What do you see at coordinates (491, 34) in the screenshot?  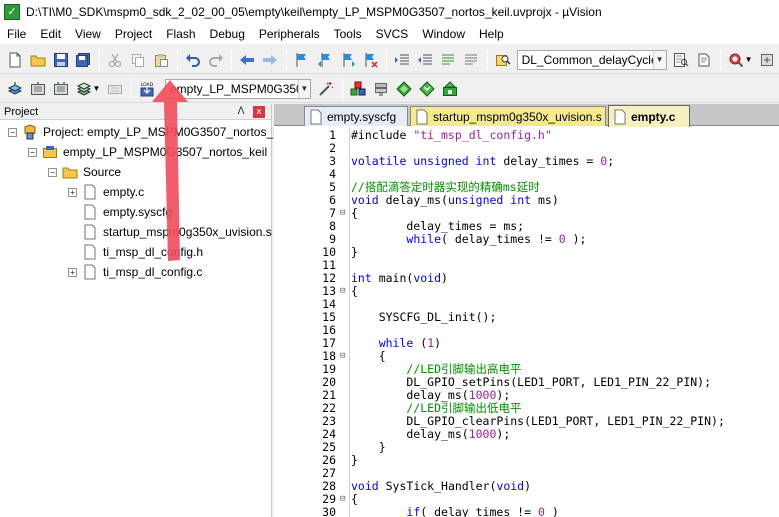 I see `menu-help: Help` at bounding box center [491, 34].